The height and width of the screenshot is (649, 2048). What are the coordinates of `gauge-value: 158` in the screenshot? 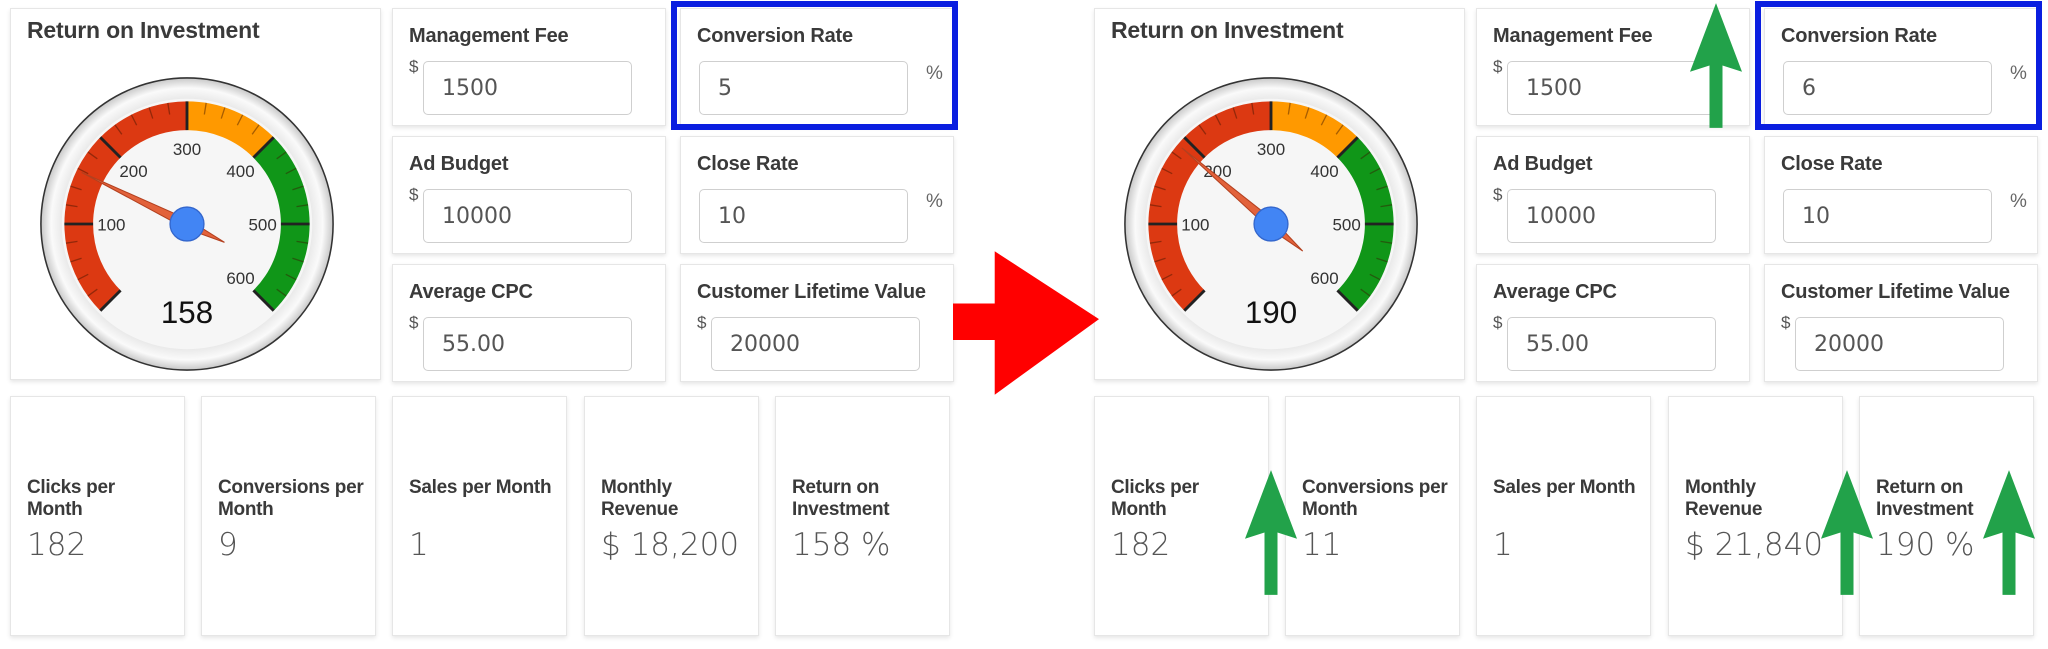 It's located at (187, 312).